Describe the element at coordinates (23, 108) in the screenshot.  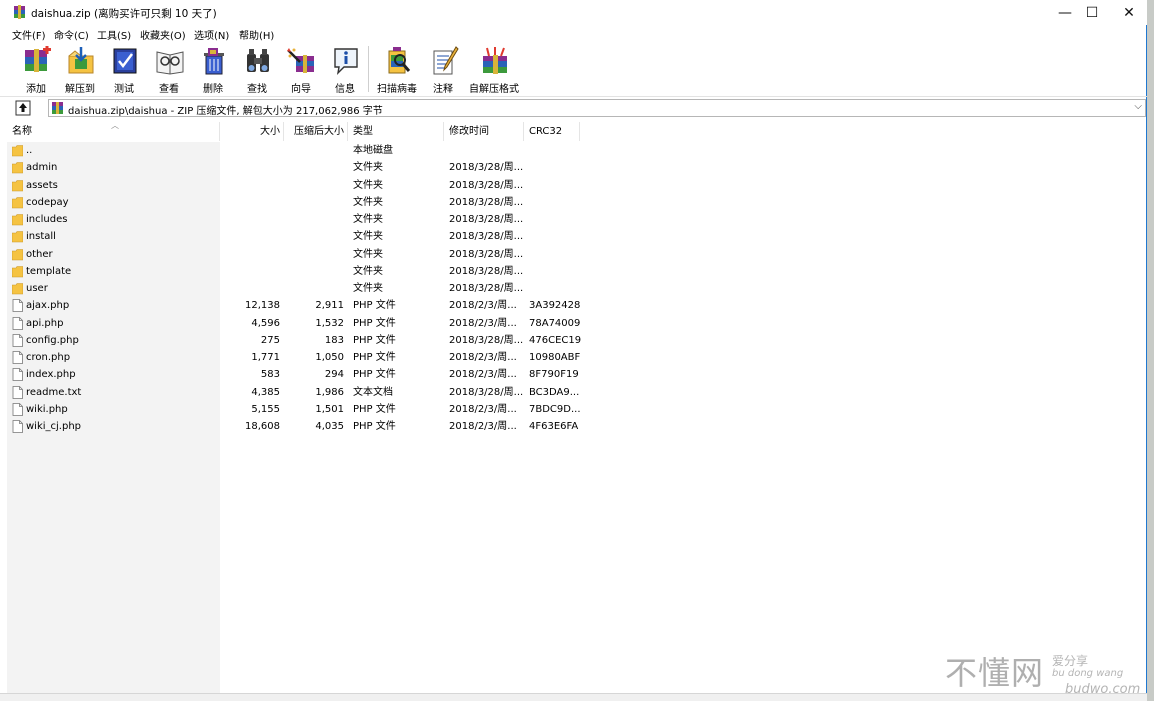
I see `up-folder-icon` at that location.